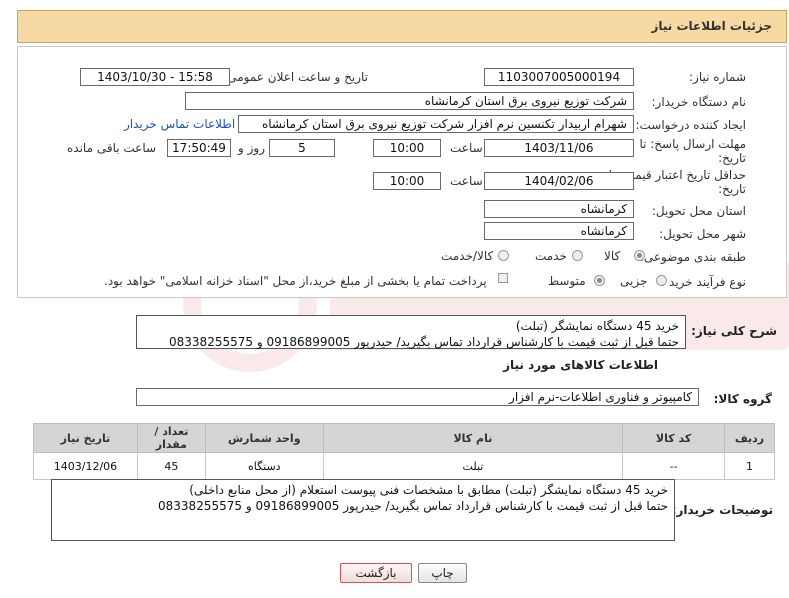  What do you see at coordinates (690, 125) in the screenshot?
I see `requester-label: ایجاد کننده درخواست:` at bounding box center [690, 125].